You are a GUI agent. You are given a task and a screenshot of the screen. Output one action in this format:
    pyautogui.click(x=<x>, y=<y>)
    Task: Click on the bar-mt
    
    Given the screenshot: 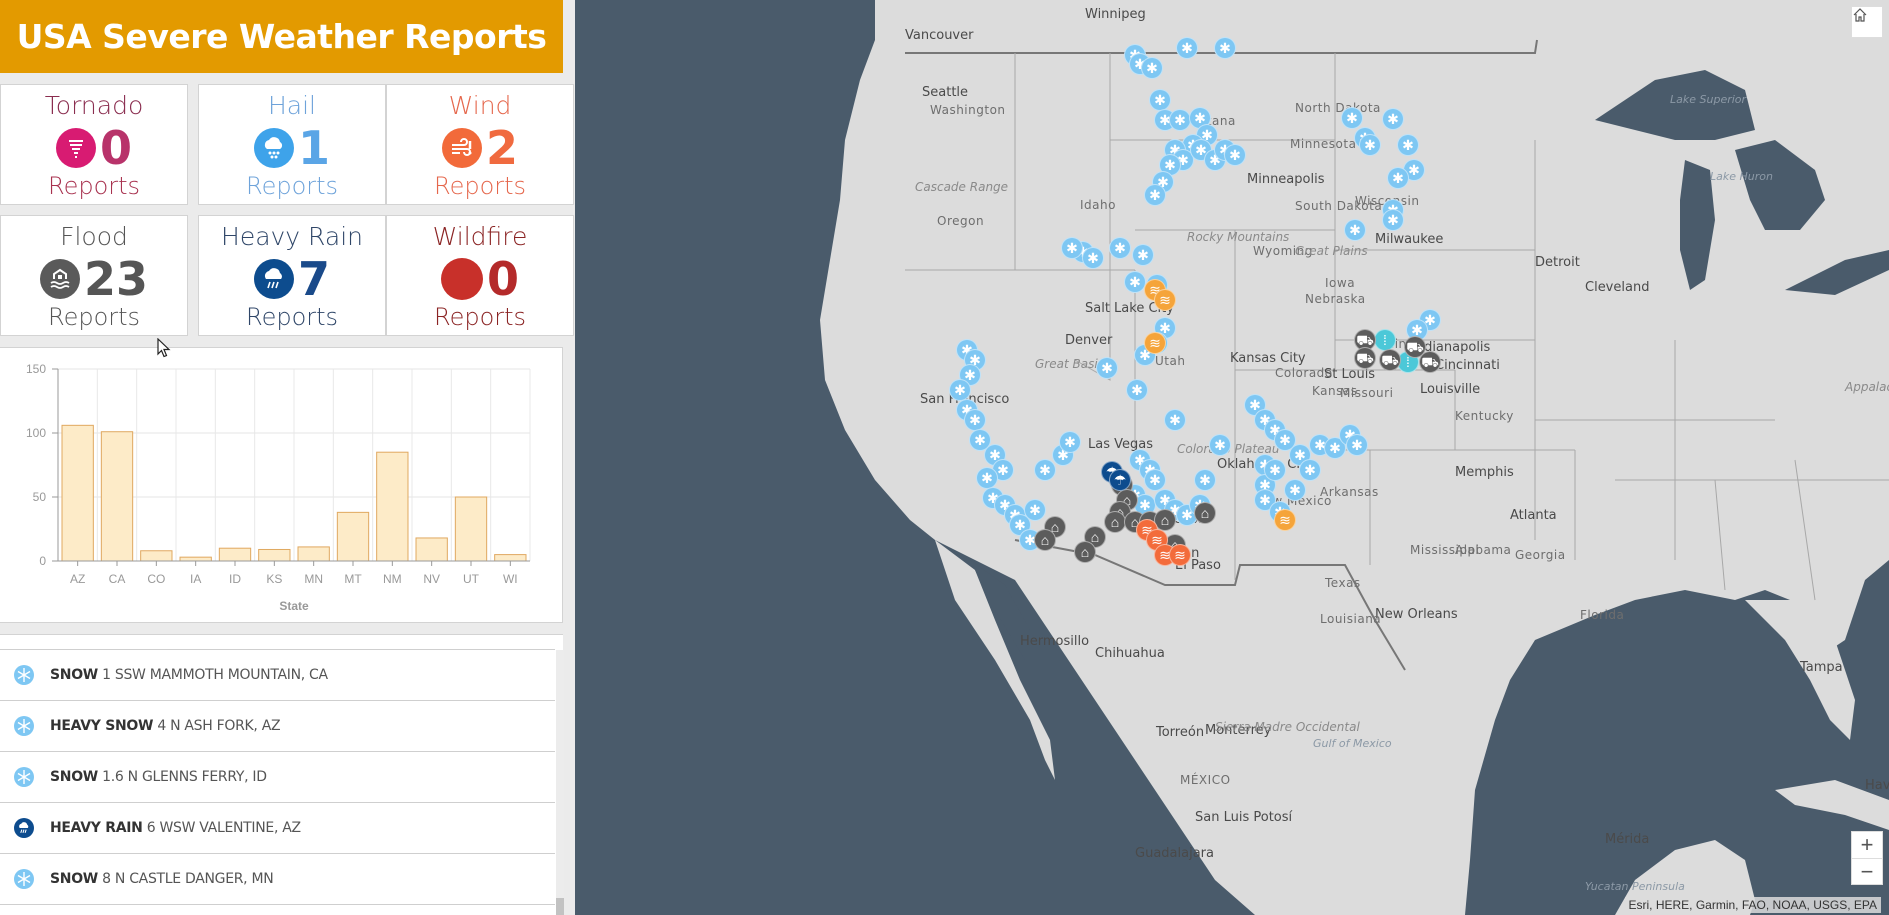 What is the action you would take?
    pyautogui.click(x=353, y=536)
    